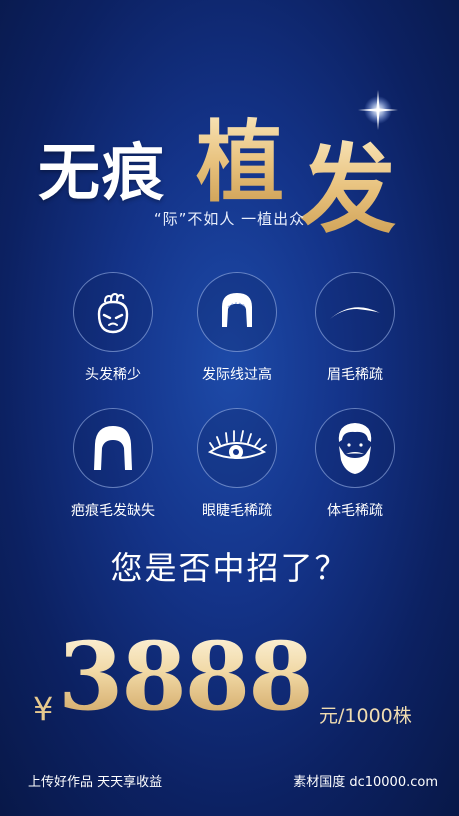 The width and height of the screenshot is (459, 816). I want to click on beard-icon, so click(355, 448).